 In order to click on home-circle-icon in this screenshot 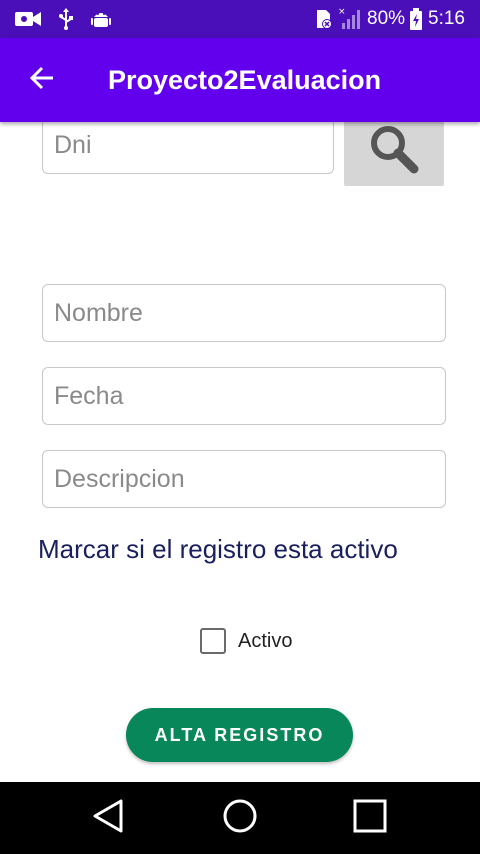, I will do `click(240, 818)`.